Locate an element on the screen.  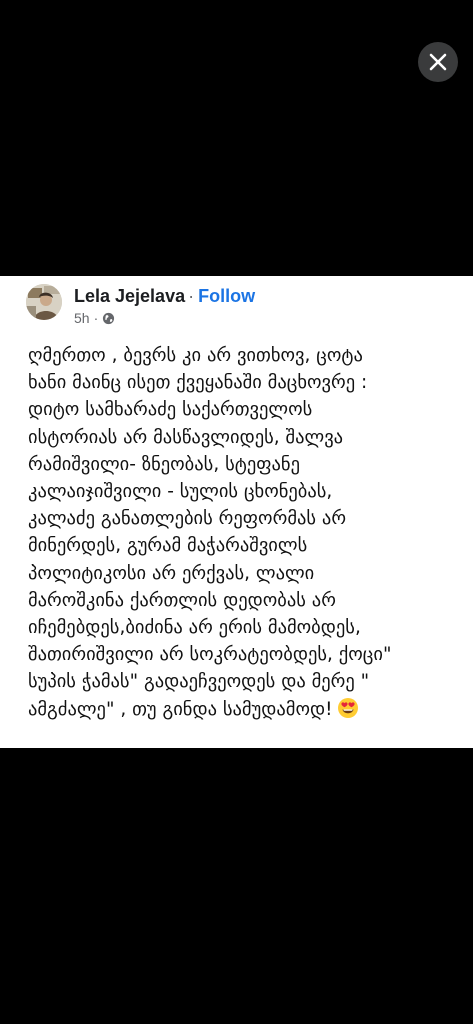
post-text-line: რამიშვილი- ზნეობას, სტეფანე is located at coordinates (164, 464).